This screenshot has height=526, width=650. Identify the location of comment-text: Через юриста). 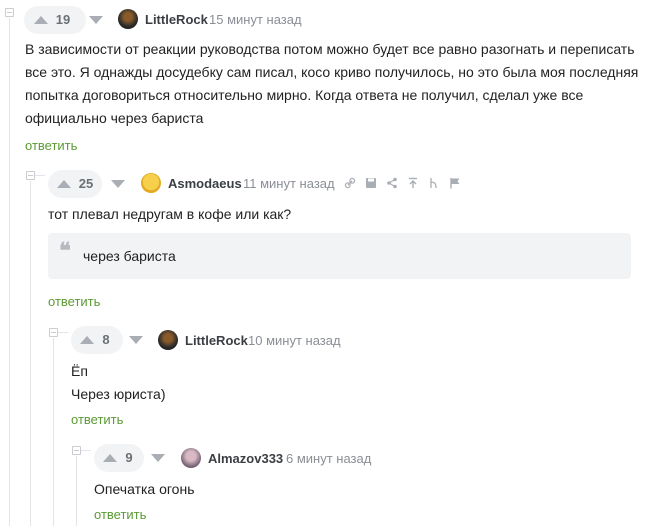
(118, 394).